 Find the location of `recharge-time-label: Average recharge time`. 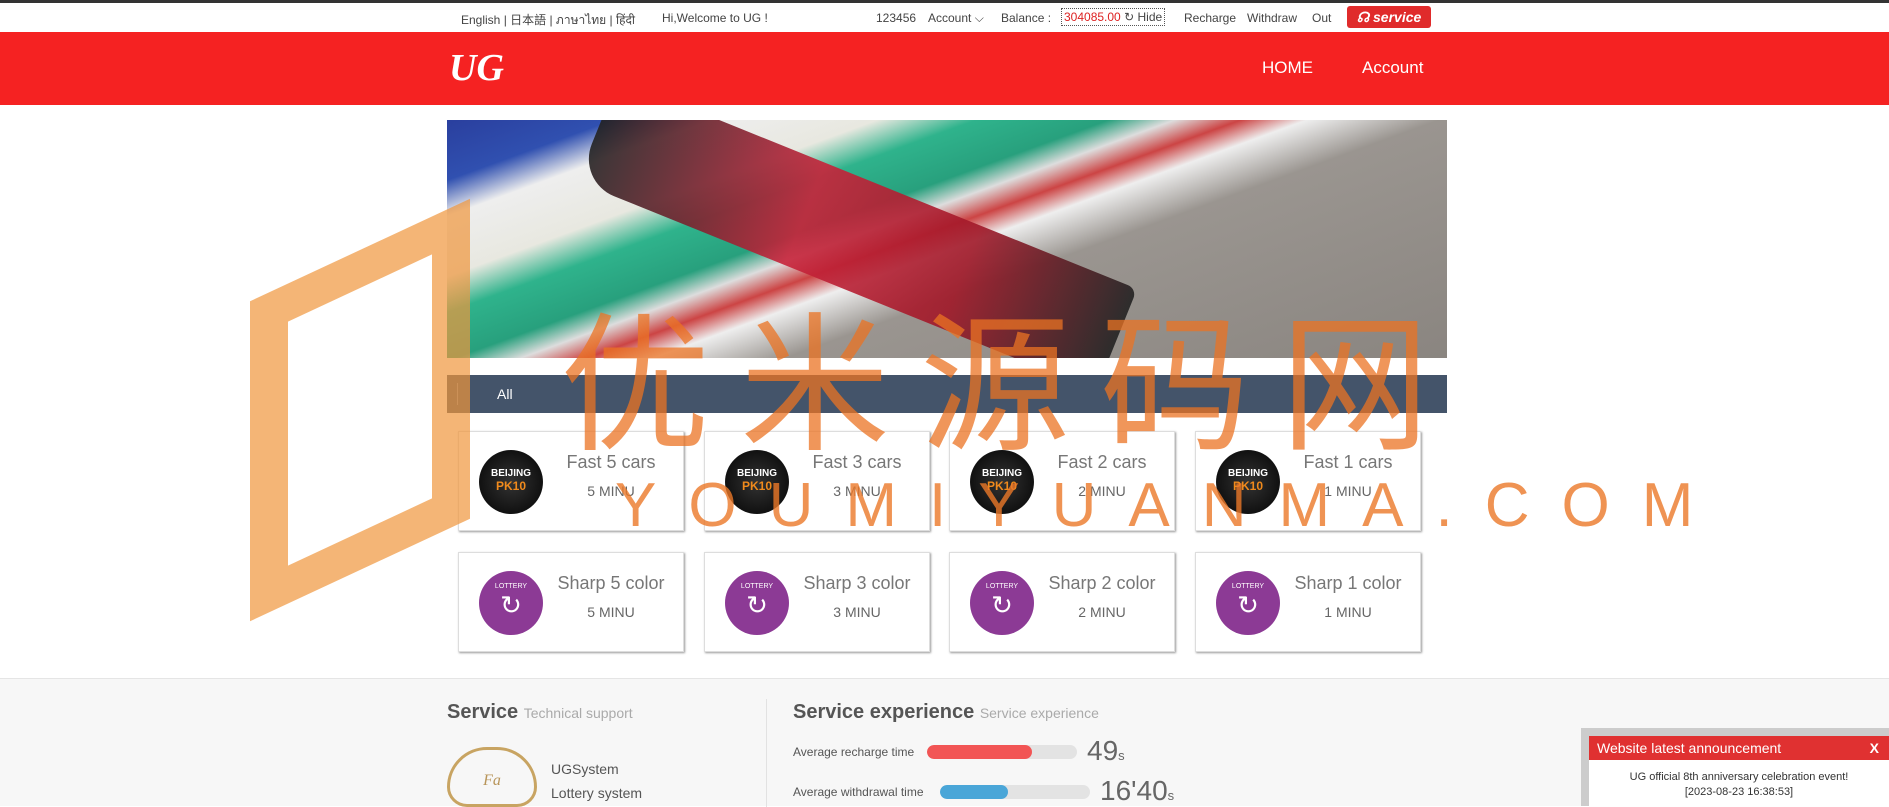

recharge-time-label: Average recharge time is located at coordinates (854, 752).